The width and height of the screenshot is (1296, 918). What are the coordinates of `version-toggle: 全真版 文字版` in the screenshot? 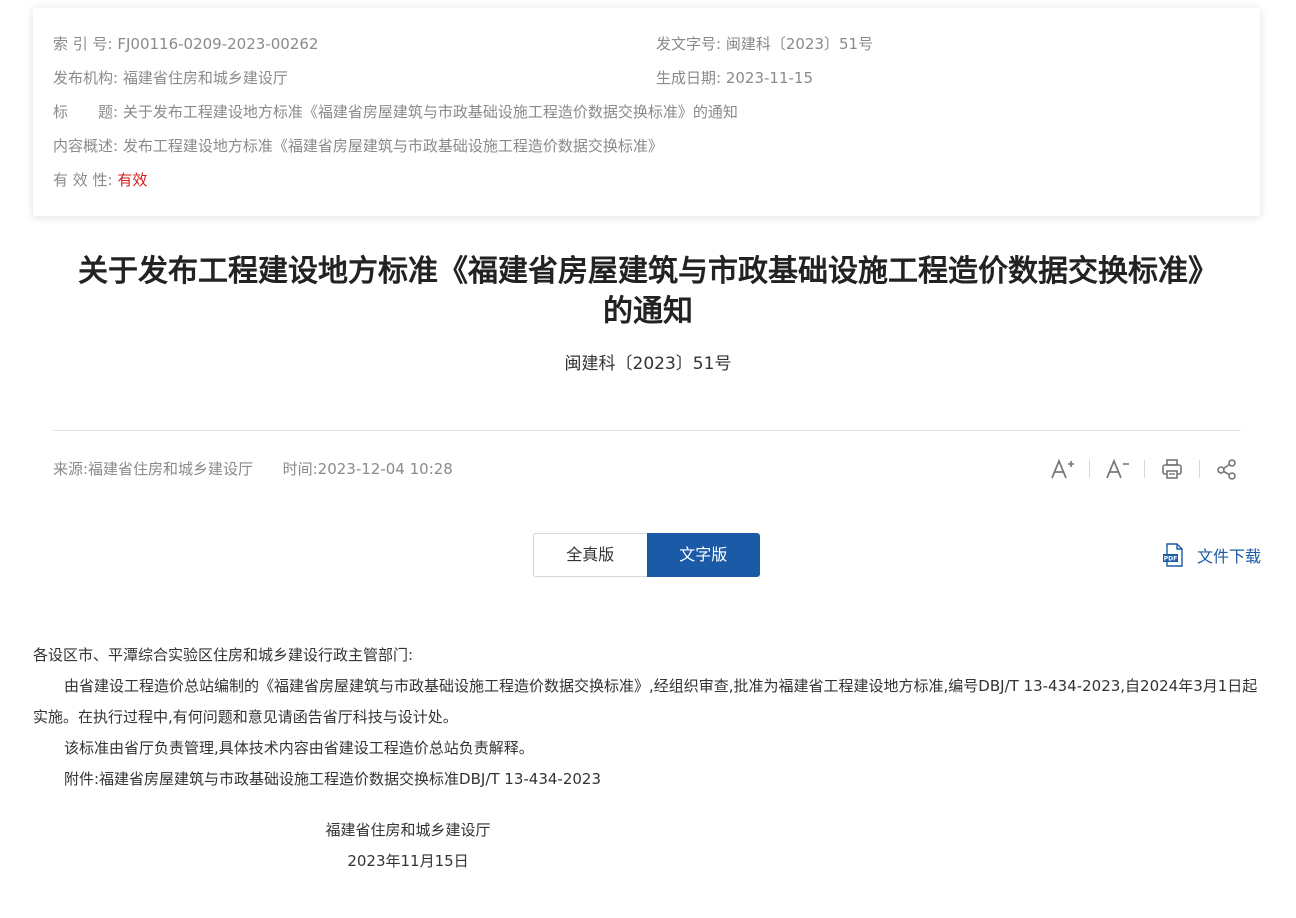 It's located at (646, 555).